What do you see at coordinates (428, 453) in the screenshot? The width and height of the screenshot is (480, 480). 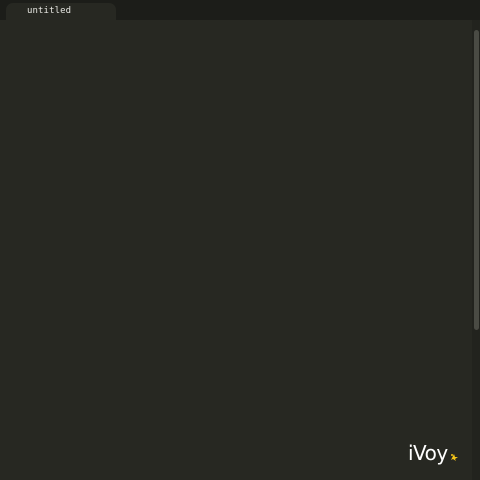 I see `logo-text: iVoy` at bounding box center [428, 453].